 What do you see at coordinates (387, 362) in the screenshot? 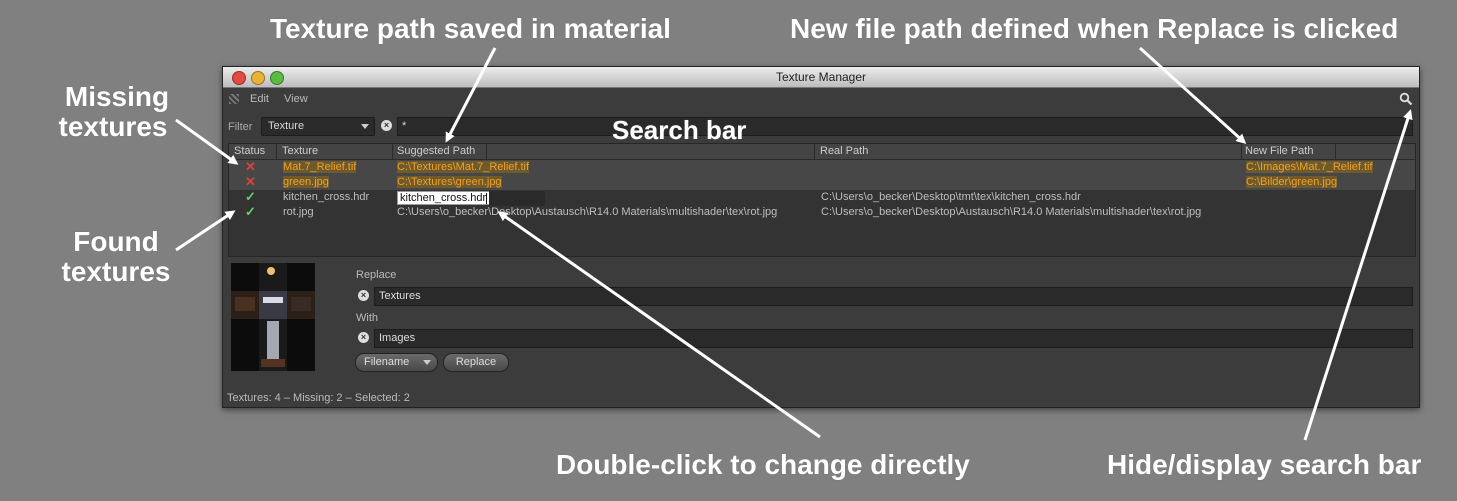
I see `mode-selected-value: Filename` at bounding box center [387, 362].